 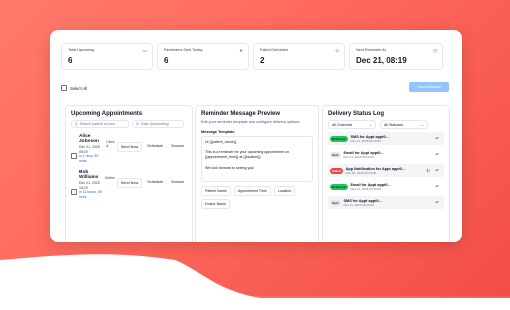 What do you see at coordinates (89, 175) in the screenshot?
I see `patient-name: Bob Williams` at bounding box center [89, 175].